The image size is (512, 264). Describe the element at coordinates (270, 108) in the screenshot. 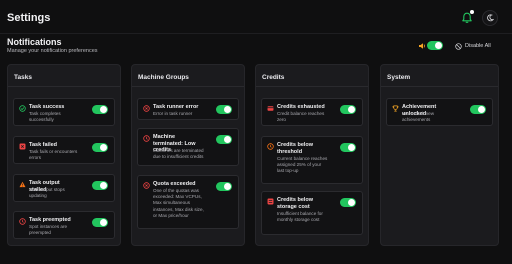

I see `credit-card-icon` at that location.